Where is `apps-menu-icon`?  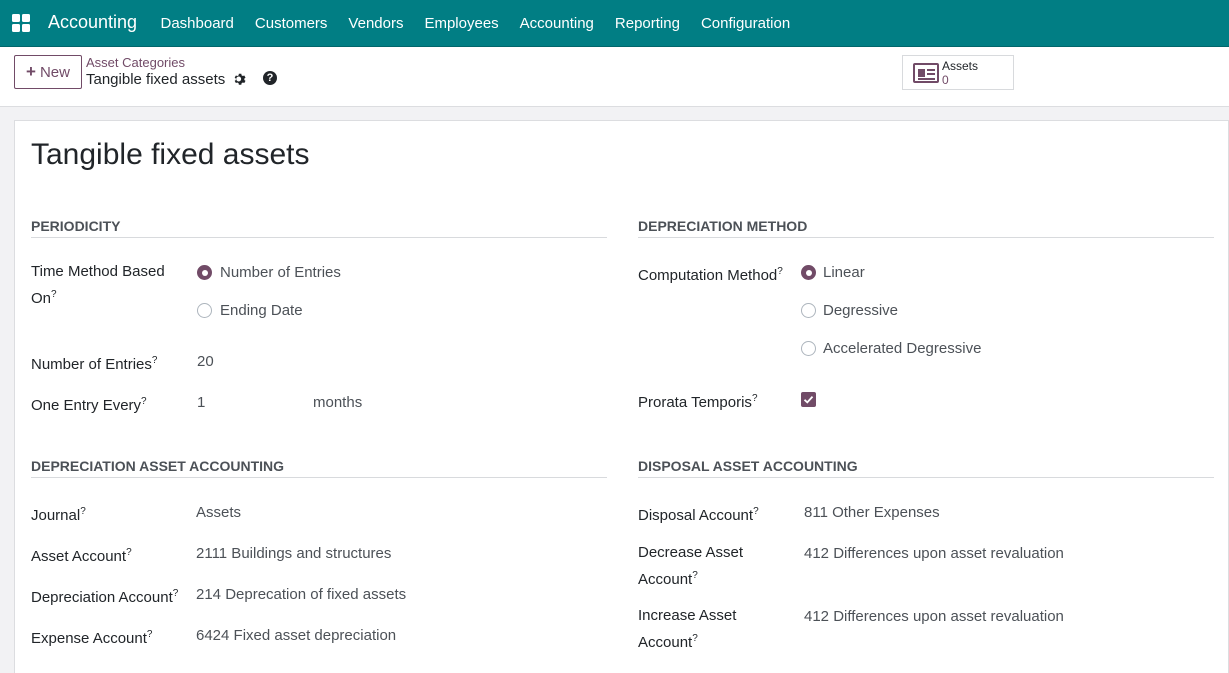 apps-menu-icon is located at coordinates (21, 23).